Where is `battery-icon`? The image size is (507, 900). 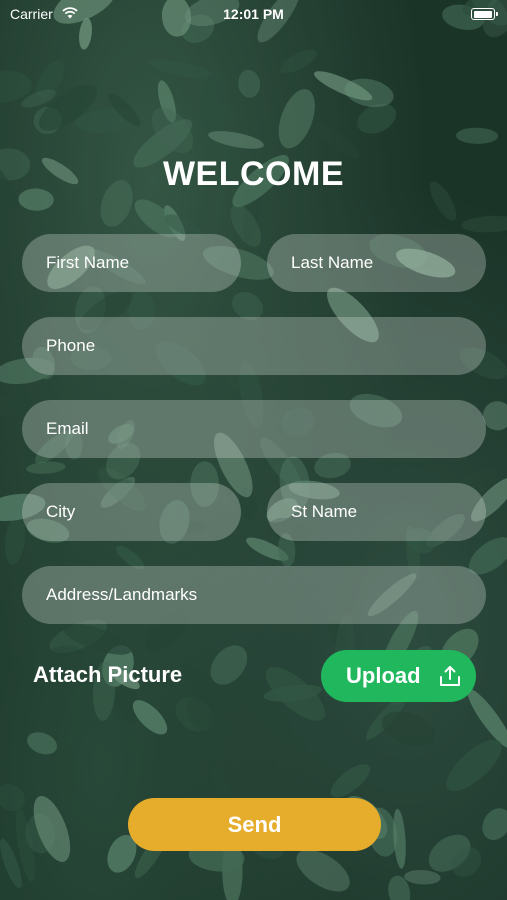
battery-icon is located at coordinates (484, 14).